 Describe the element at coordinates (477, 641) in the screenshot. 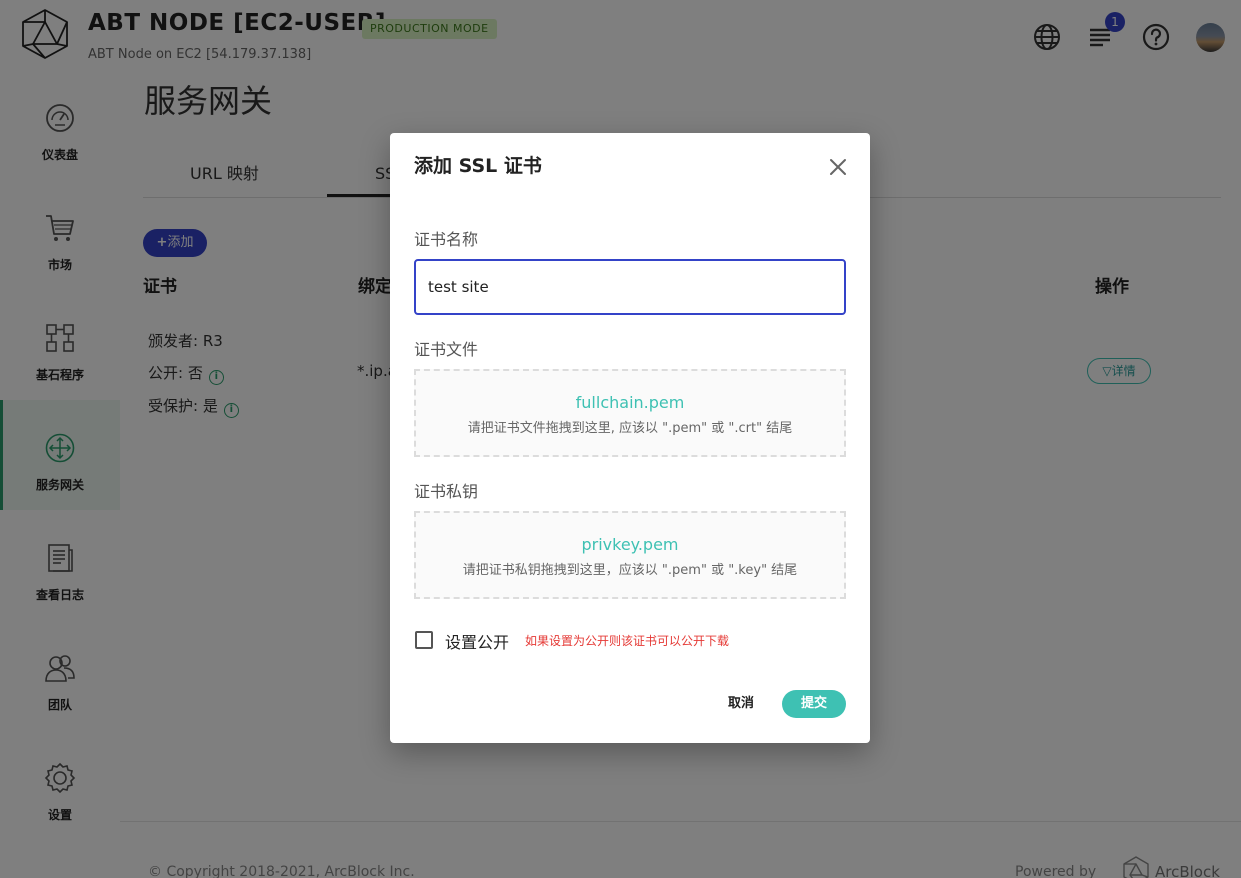

I see `public-checkbox-label: 设置公开` at that location.